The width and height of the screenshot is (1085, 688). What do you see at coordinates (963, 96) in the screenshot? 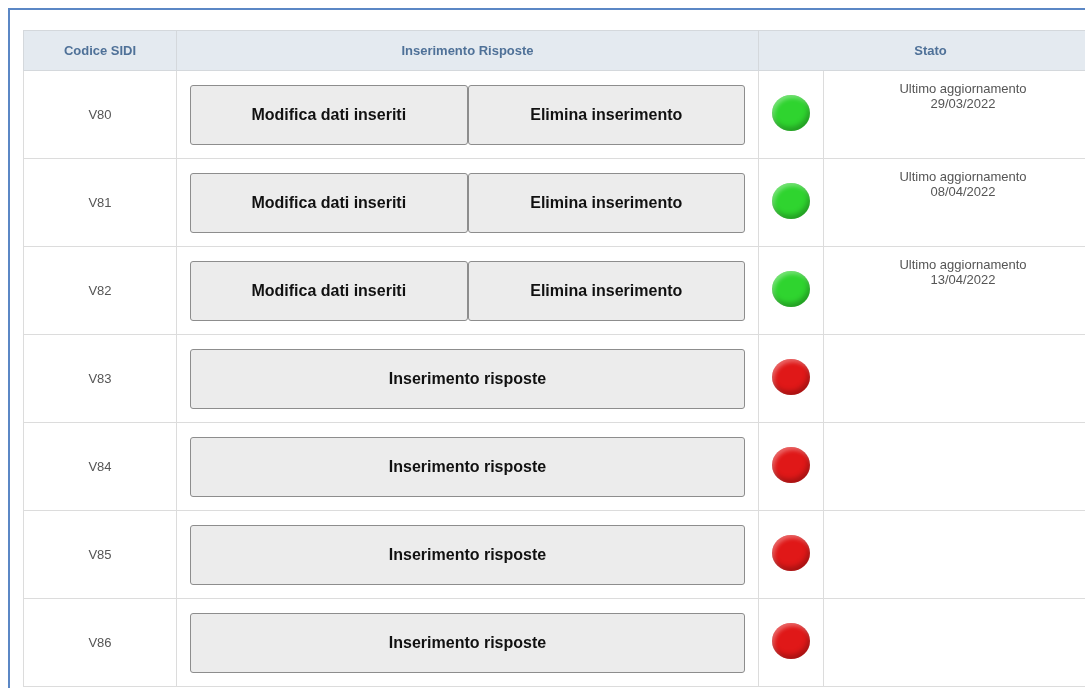
I see `last-update-text: Ultimo aggiornamento 29/03/2022` at bounding box center [963, 96].